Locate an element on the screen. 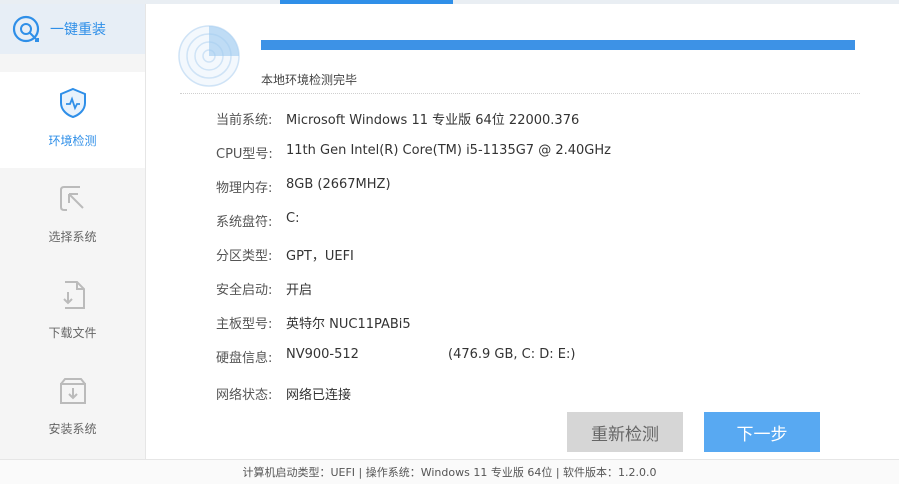 This screenshot has width=899, height=484. radar-scan-icon is located at coordinates (209, 56).